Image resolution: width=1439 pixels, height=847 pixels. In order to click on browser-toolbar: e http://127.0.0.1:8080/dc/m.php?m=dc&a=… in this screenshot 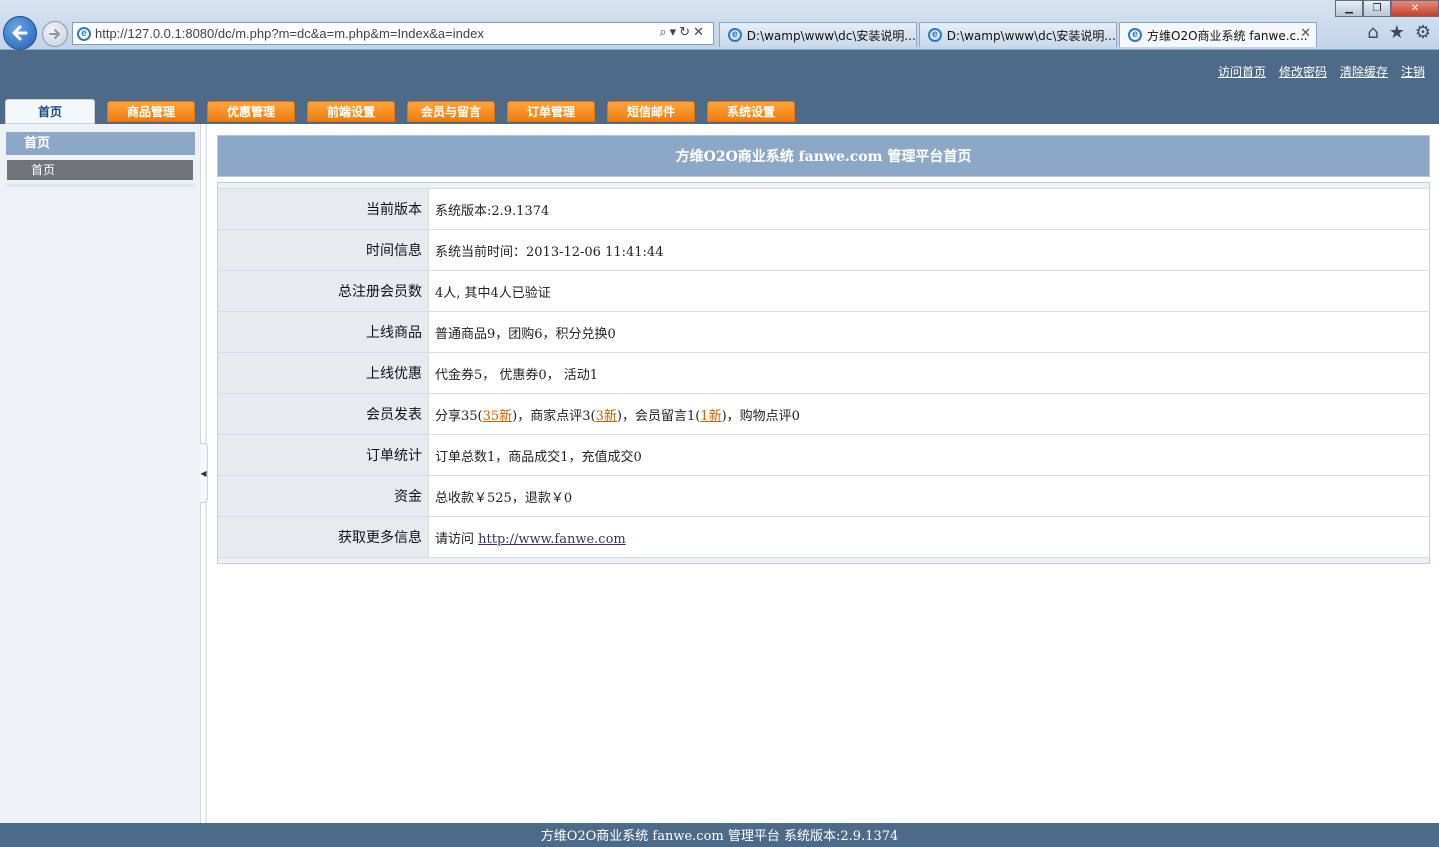, I will do `click(719, 25)`.